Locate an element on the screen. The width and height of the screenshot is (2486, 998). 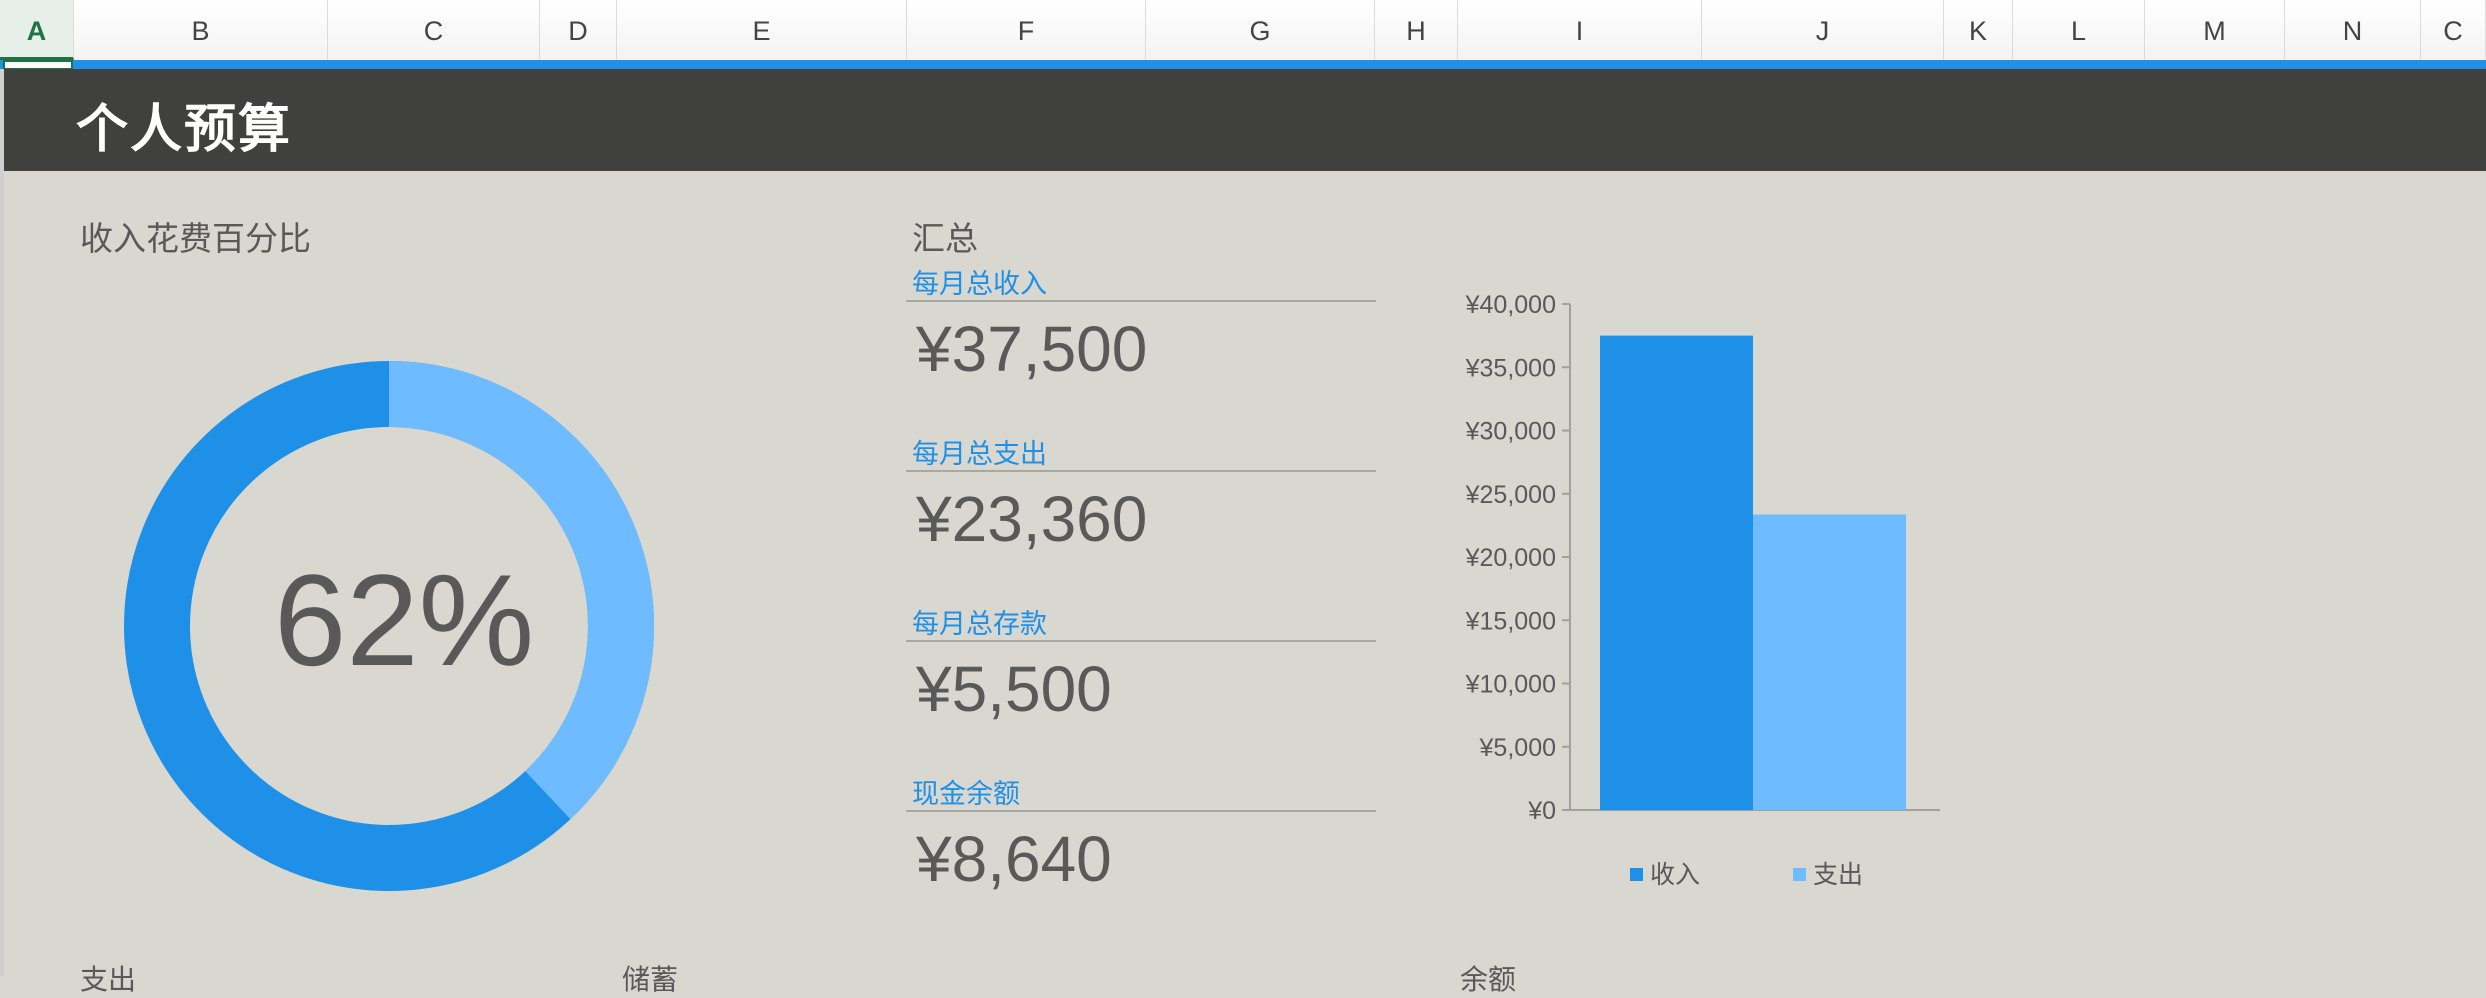
y-tick-label: ¥15,000 is located at coordinates (1510, 621).